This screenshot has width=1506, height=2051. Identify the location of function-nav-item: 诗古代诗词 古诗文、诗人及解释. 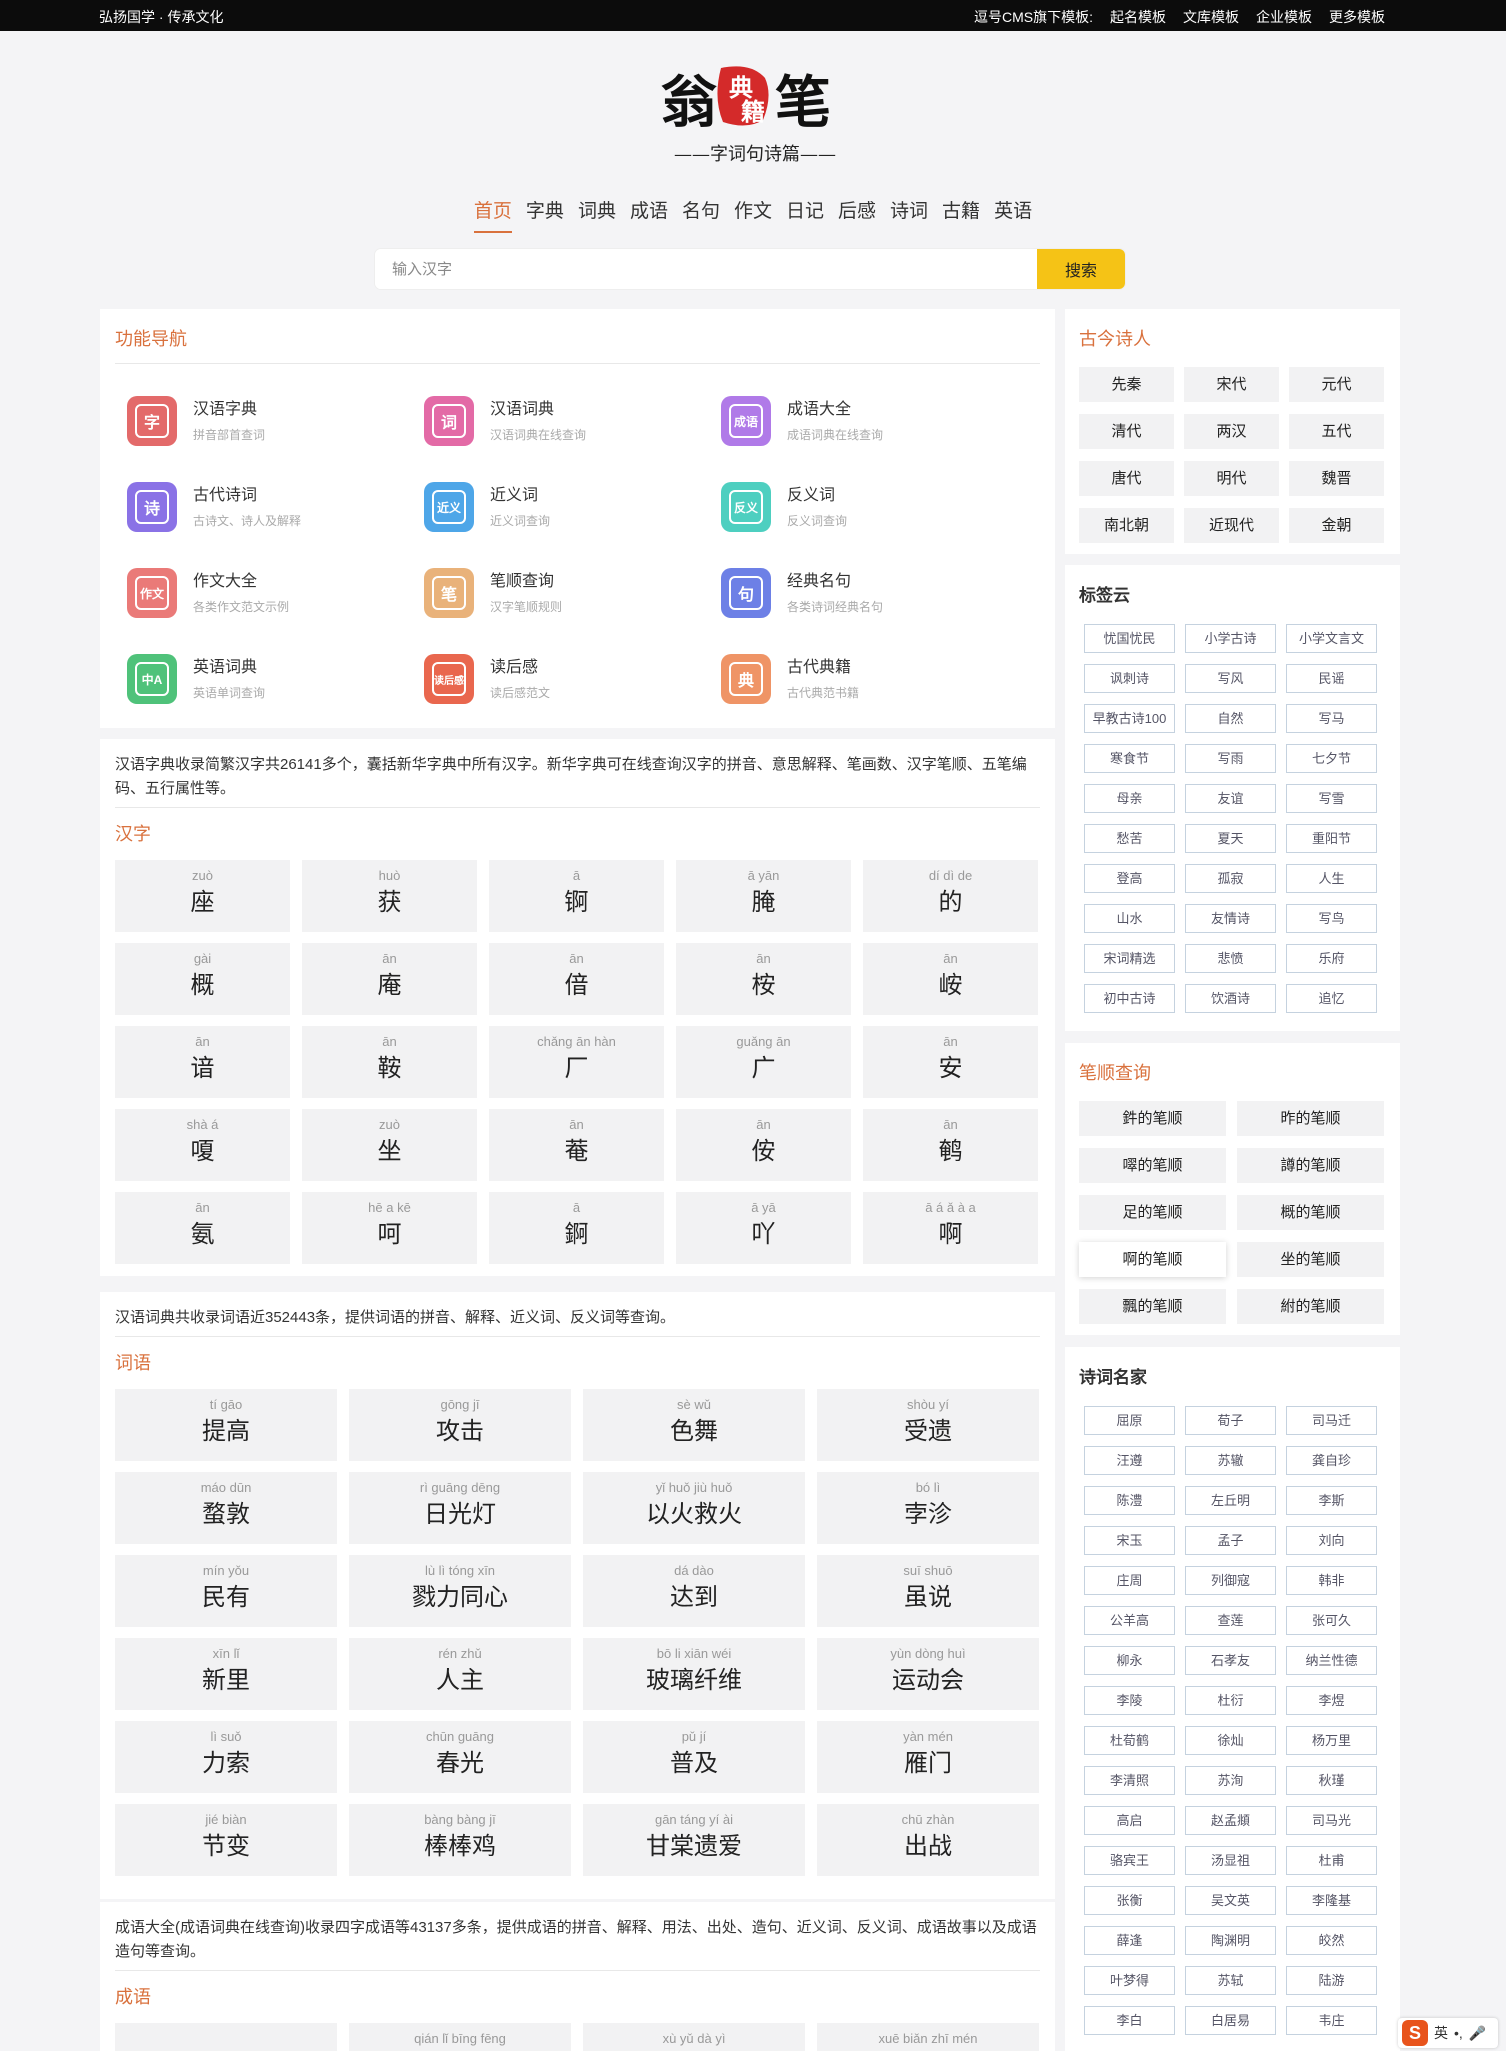
(275, 507).